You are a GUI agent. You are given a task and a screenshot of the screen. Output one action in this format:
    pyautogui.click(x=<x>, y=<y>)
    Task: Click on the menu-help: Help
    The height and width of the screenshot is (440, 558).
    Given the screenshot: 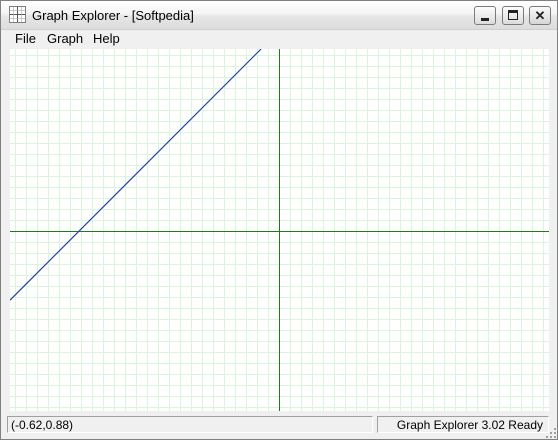 What is the action you would take?
    pyautogui.click(x=106, y=39)
    